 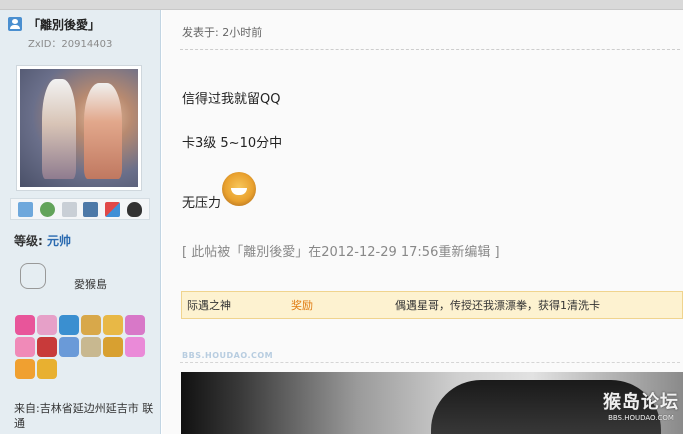 What do you see at coordinates (232, 143) in the screenshot?
I see `post-line-2: 卡3级 5~10分中` at bounding box center [232, 143].